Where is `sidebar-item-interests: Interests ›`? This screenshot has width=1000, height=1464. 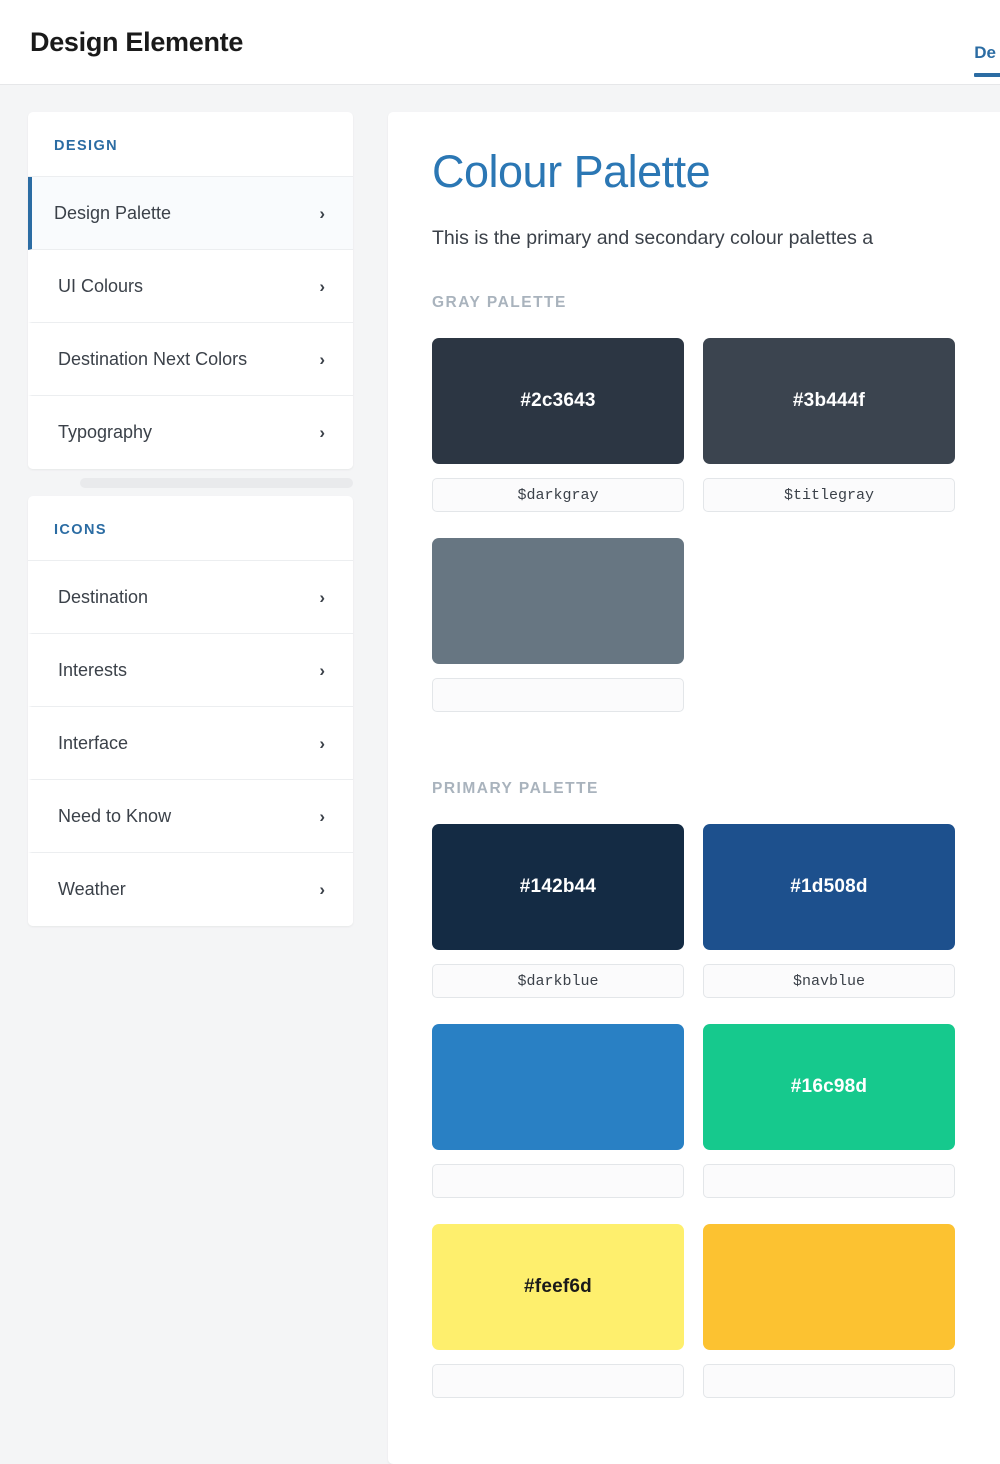
sidebar-item-interests: Interests › is located at coordinates (190, 670).